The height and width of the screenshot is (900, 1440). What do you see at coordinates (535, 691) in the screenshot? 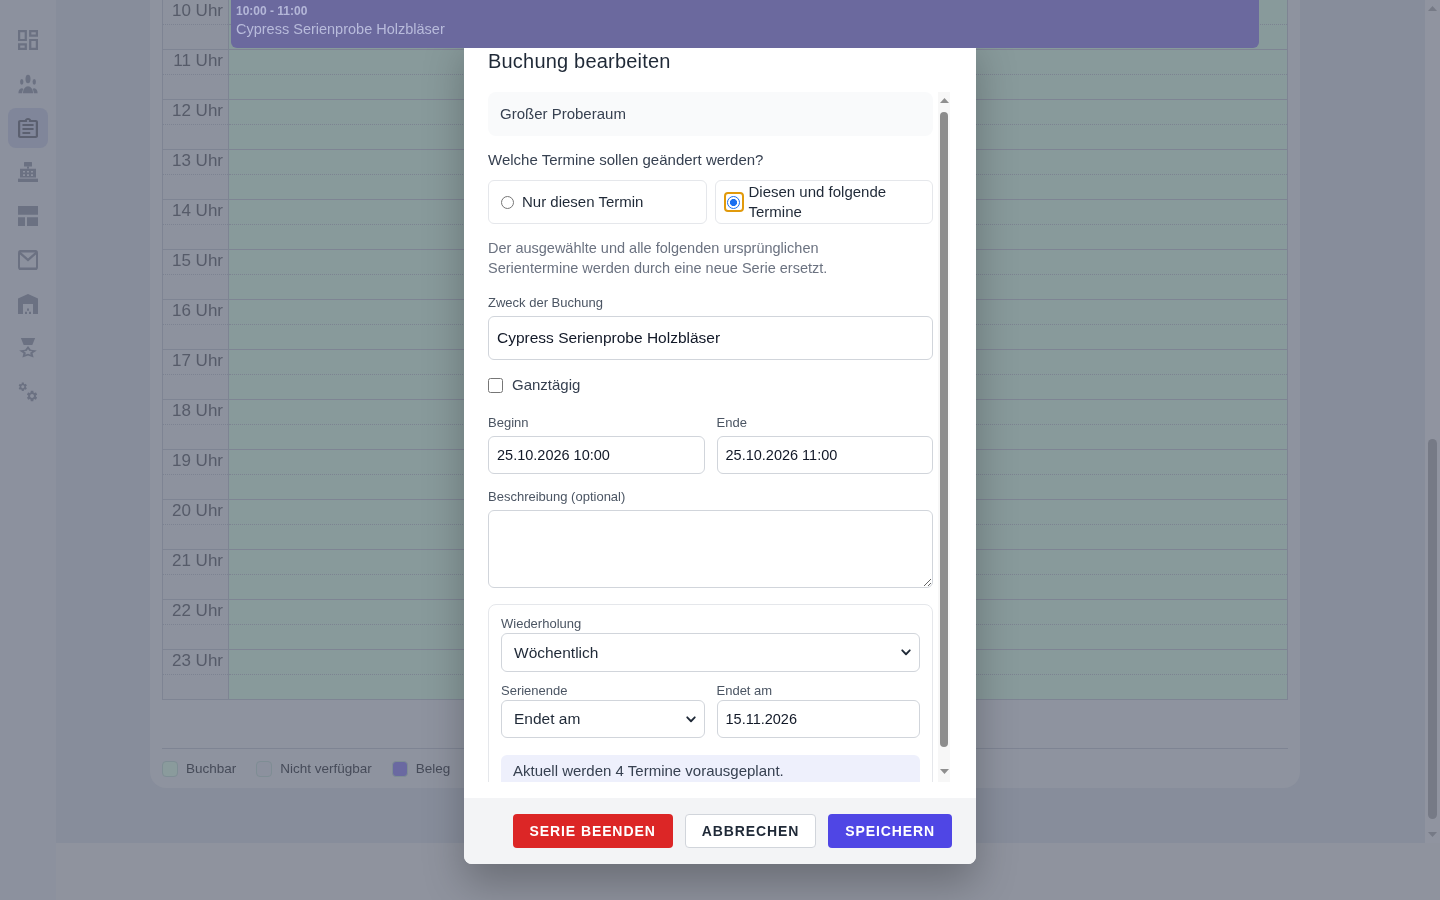
I see `field-label: Serienende` at bounding box center [535, 691].